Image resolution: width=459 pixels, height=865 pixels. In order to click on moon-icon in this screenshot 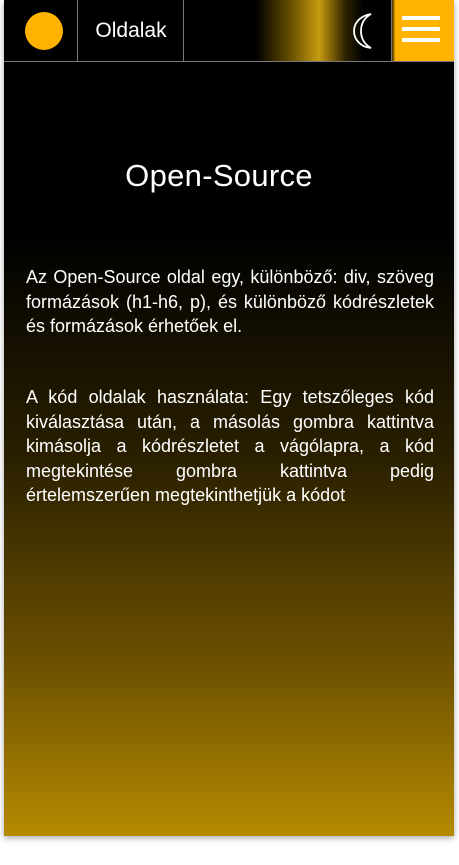, I will do `click(362, 31)`.